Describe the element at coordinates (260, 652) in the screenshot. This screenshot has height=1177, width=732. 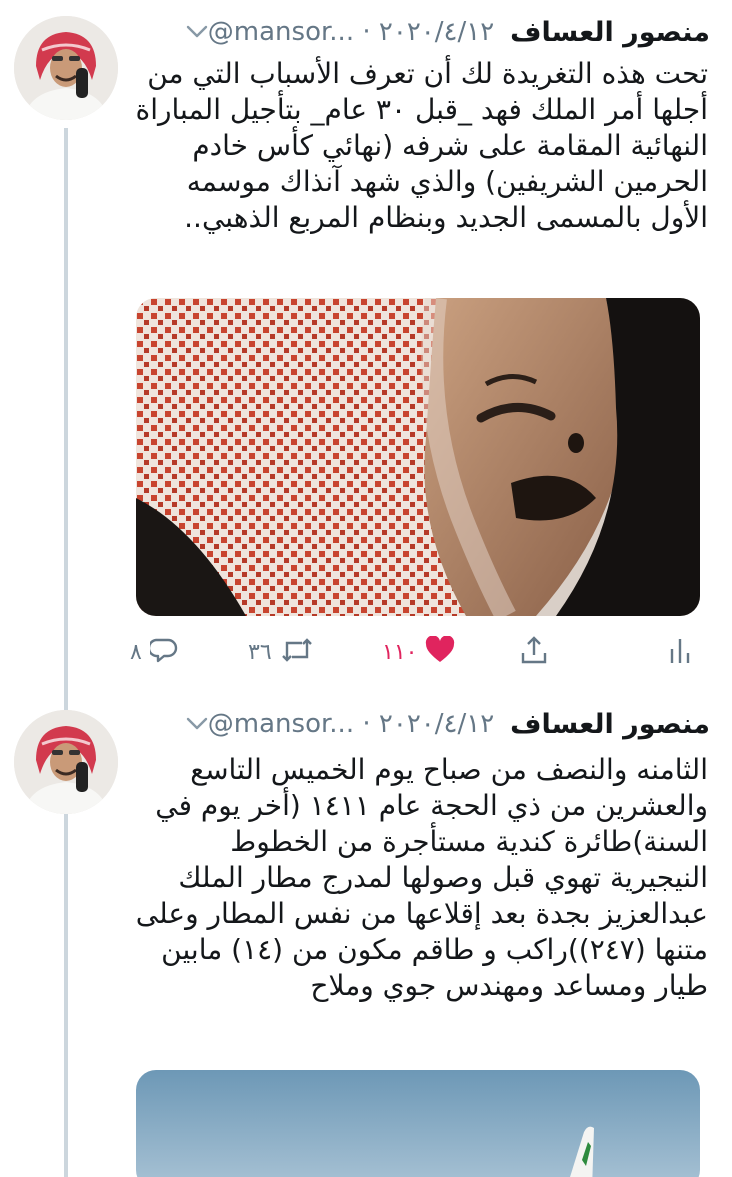
I see `retweet-count: ٣٦` at that location.